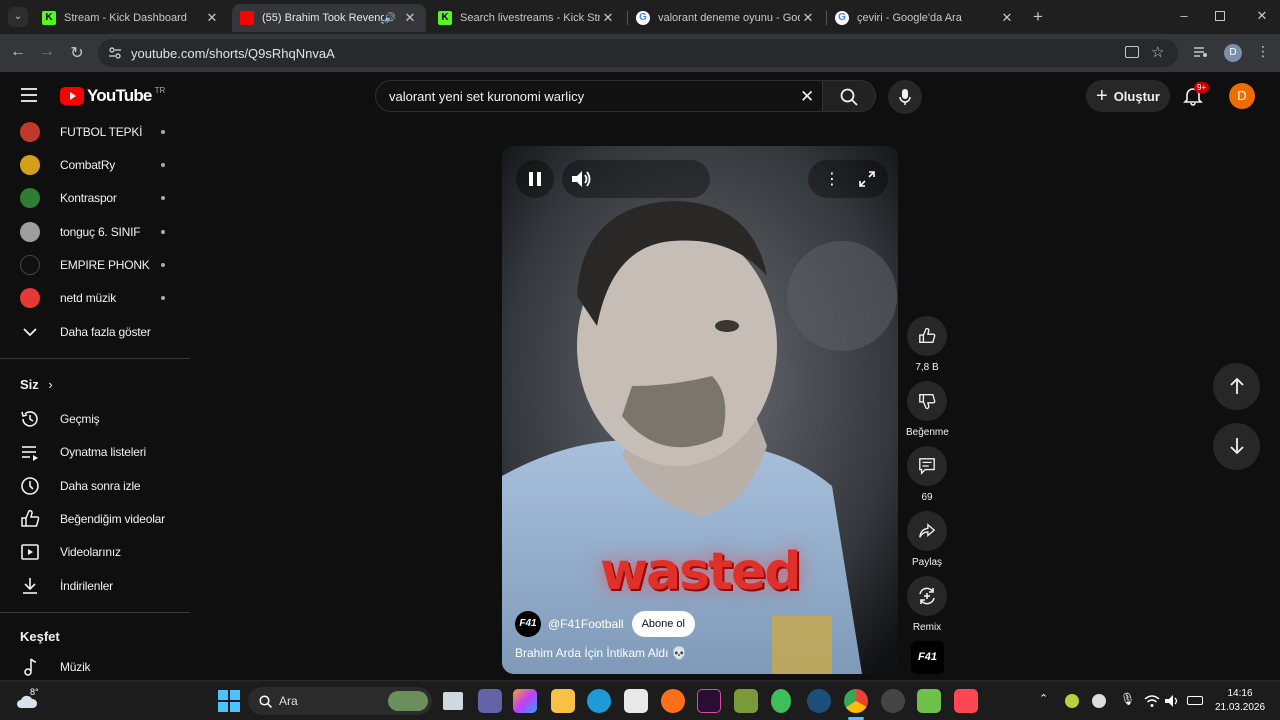  What do you see at coordinates (29, 95) in the screenshot?
I see `hamburger-menu-icon` at bounding box center [29, 95].